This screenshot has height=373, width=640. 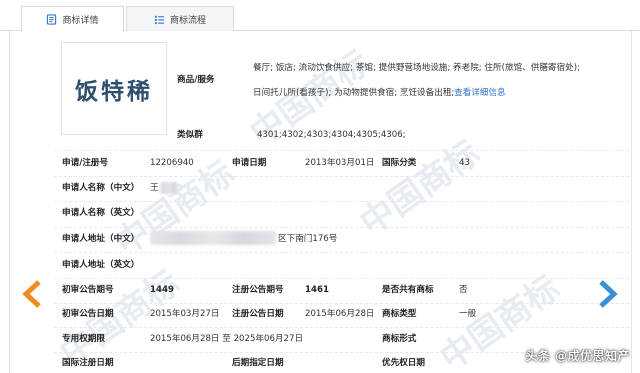 I want to click on prelim-no-value: 1449, so click(x=162, y=290).